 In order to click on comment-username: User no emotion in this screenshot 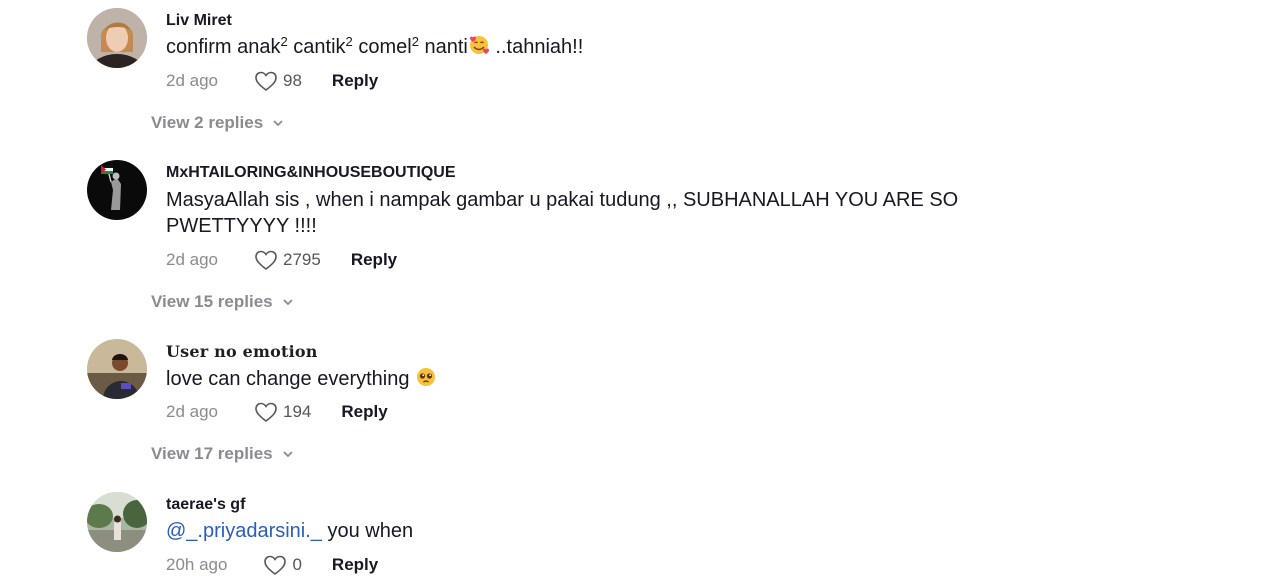, I will do `click(242, 352)`.